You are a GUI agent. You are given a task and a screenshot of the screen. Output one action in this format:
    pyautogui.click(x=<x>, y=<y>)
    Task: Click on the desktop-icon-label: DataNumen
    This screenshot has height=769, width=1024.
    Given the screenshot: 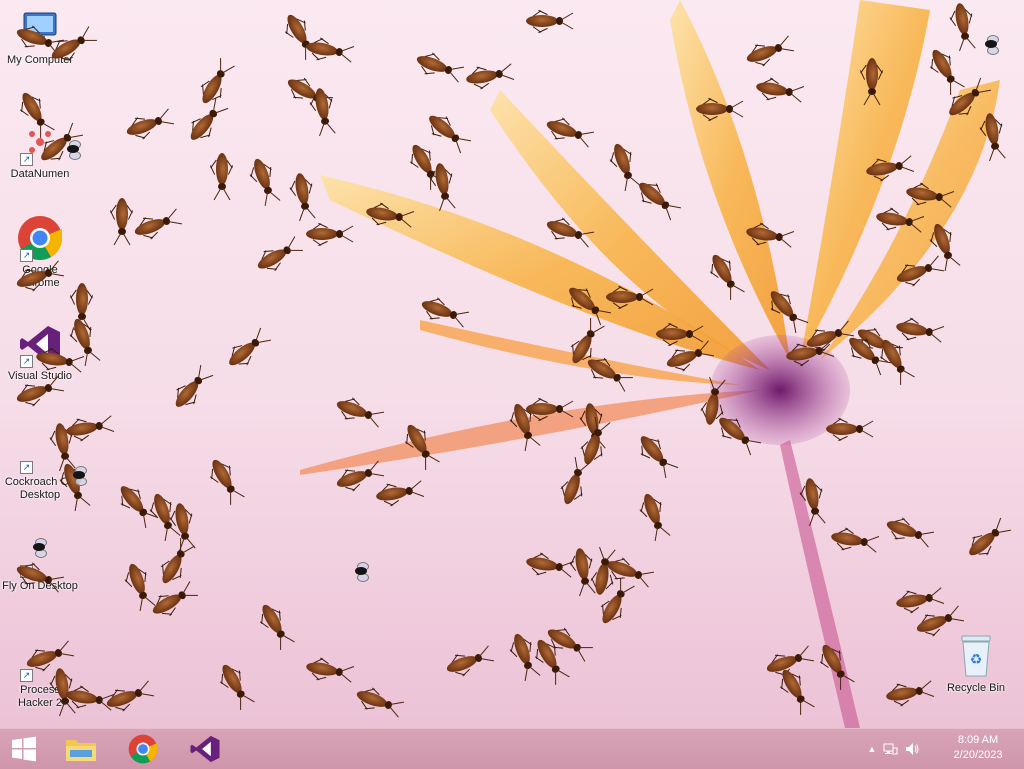 What is the action you would take?
    pyautogui.click(x=40, y=174)
    